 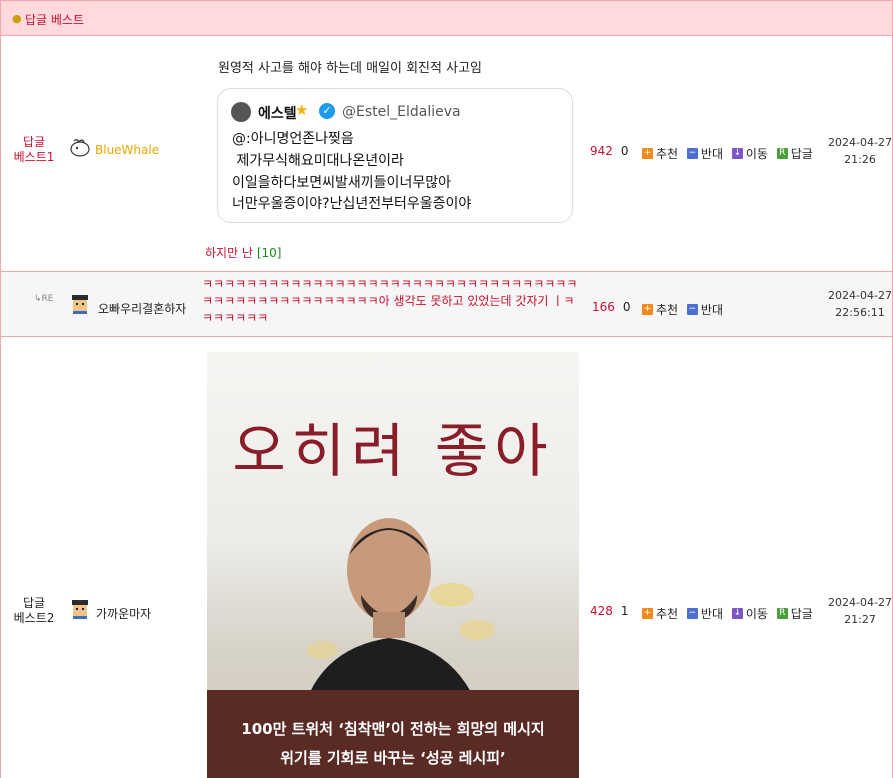 I want to click on post-caption: 원영적 사고를 해야 하는데 매일이 회진적 사고임, so click(x=350, y=68).